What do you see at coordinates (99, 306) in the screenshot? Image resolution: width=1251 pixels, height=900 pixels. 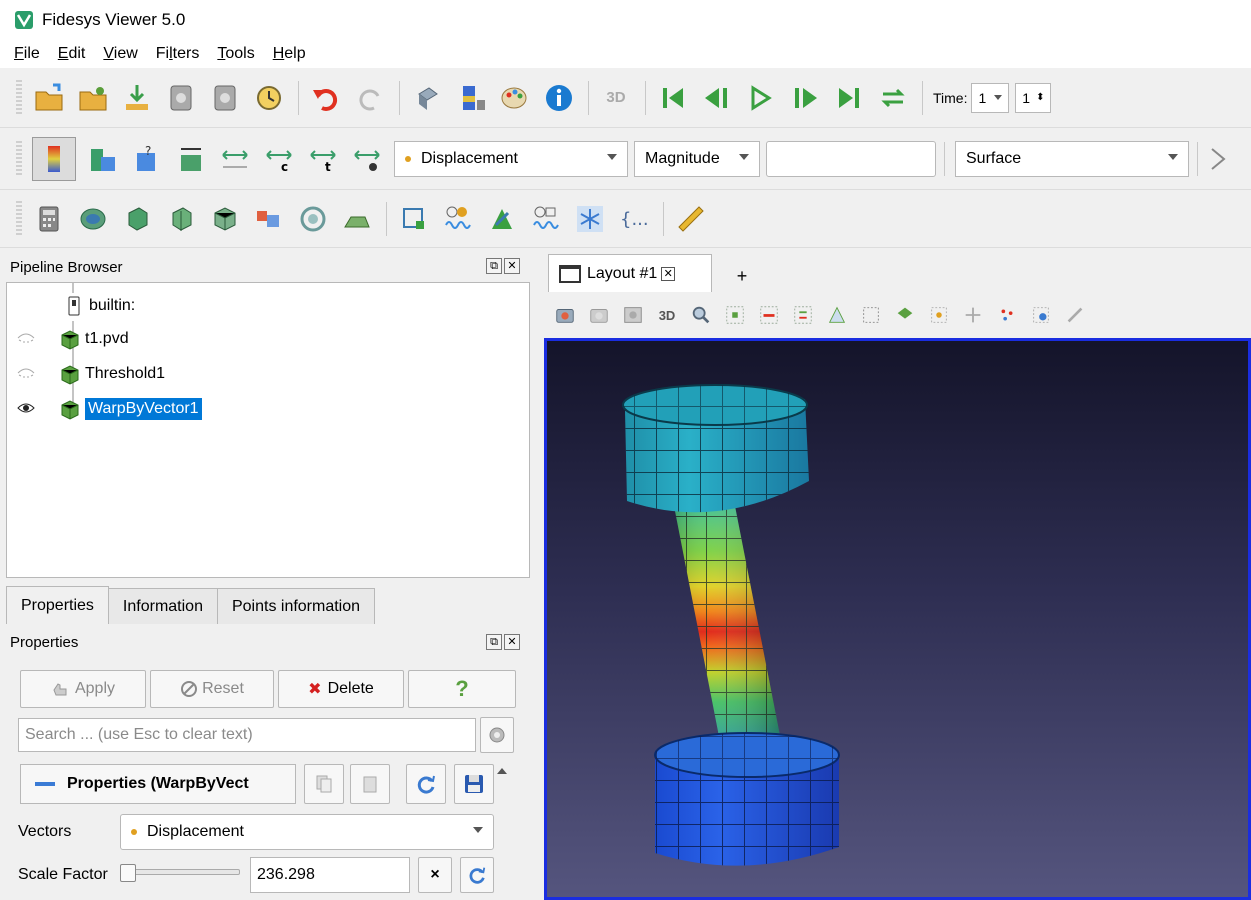 I see `pipeline-item-builtin: builtin:` at bounding box center [99, 306].